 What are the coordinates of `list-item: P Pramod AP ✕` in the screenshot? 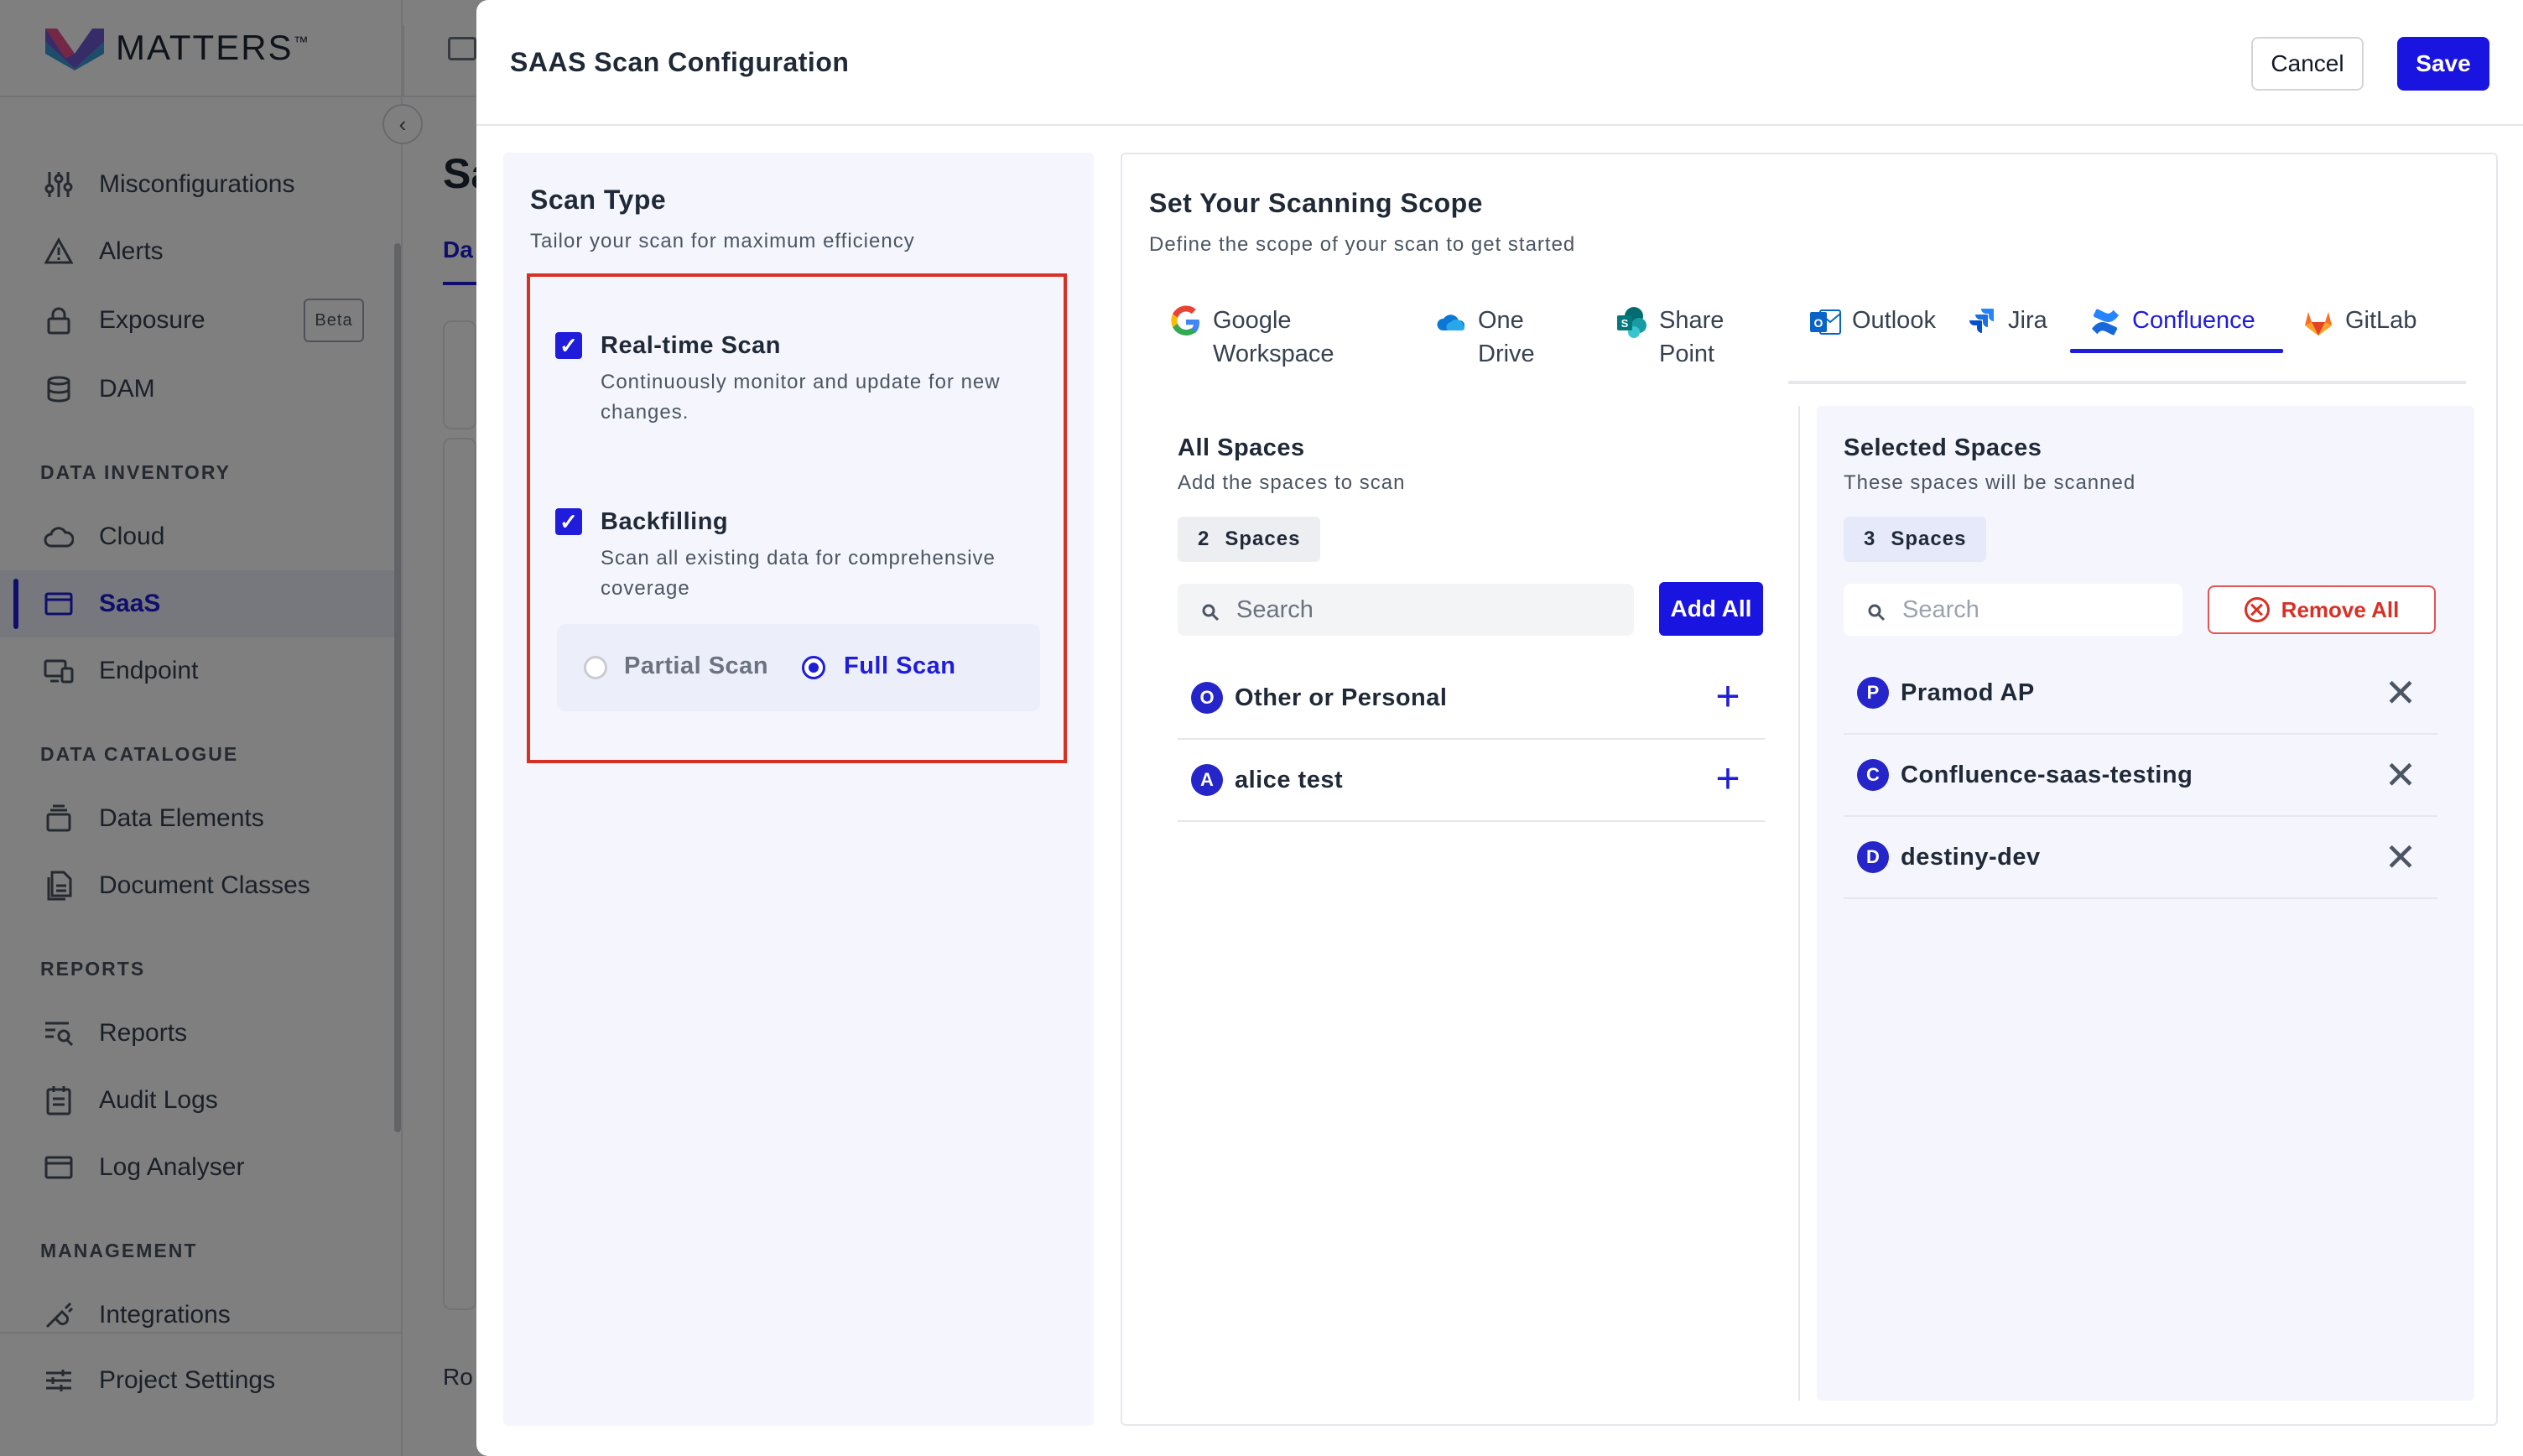 It's located at (2140, 694).